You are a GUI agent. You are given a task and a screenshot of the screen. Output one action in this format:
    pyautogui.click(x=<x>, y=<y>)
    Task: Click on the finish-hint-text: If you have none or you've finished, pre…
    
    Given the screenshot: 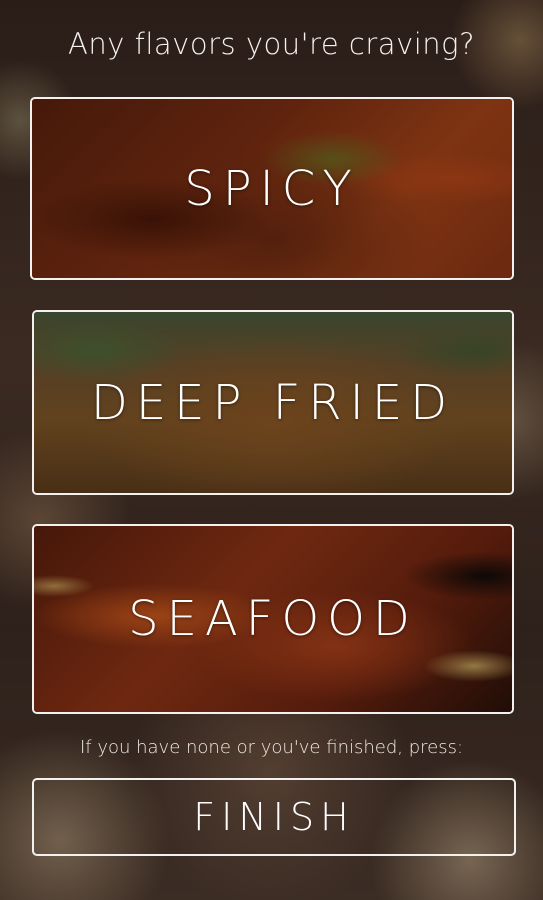 What is the action you would take?
    pyautogui.click(x=271, y=747)
    